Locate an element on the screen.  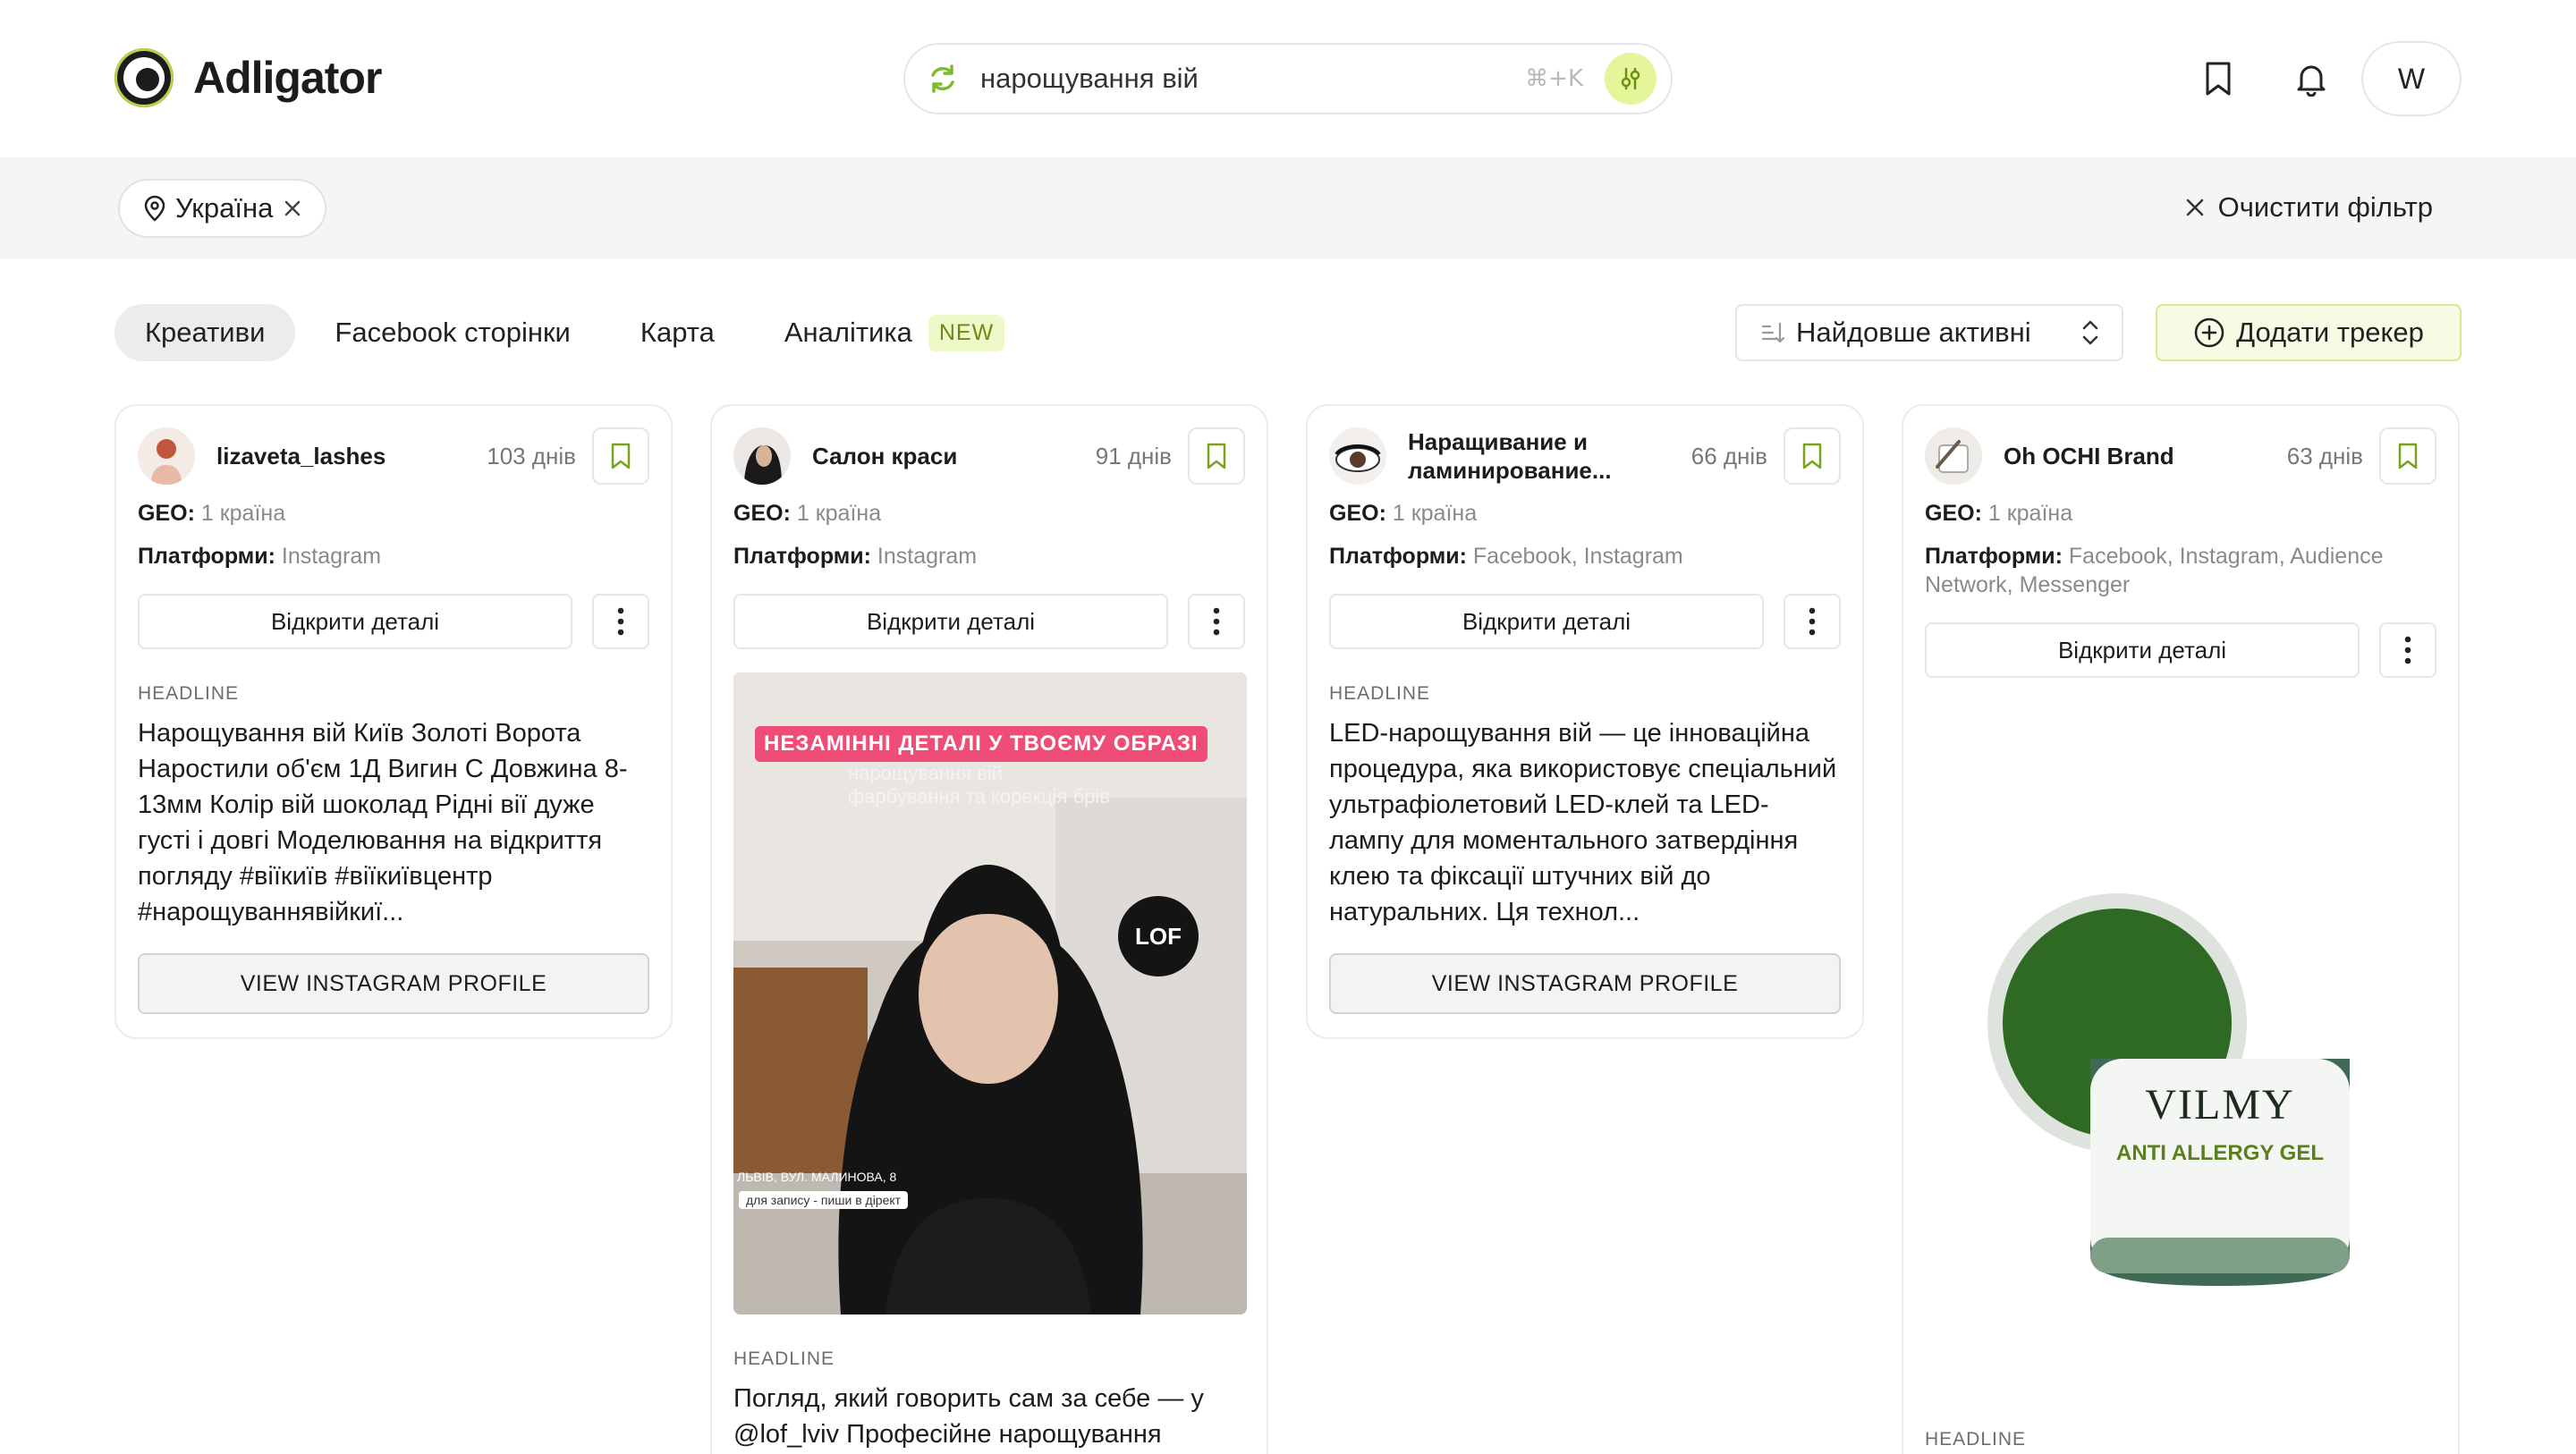
top-header: Adligator ⌘+K W is located at coordinates (1288, 78).